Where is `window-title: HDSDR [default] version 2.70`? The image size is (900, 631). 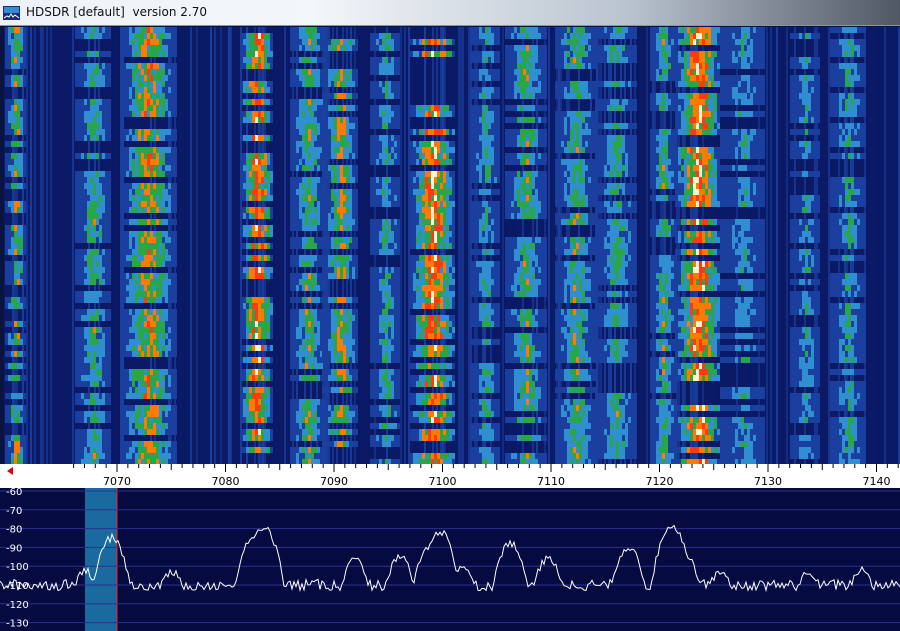
window-title: HDSDR [default] version 2.70 is located at coordinates (116, 12).